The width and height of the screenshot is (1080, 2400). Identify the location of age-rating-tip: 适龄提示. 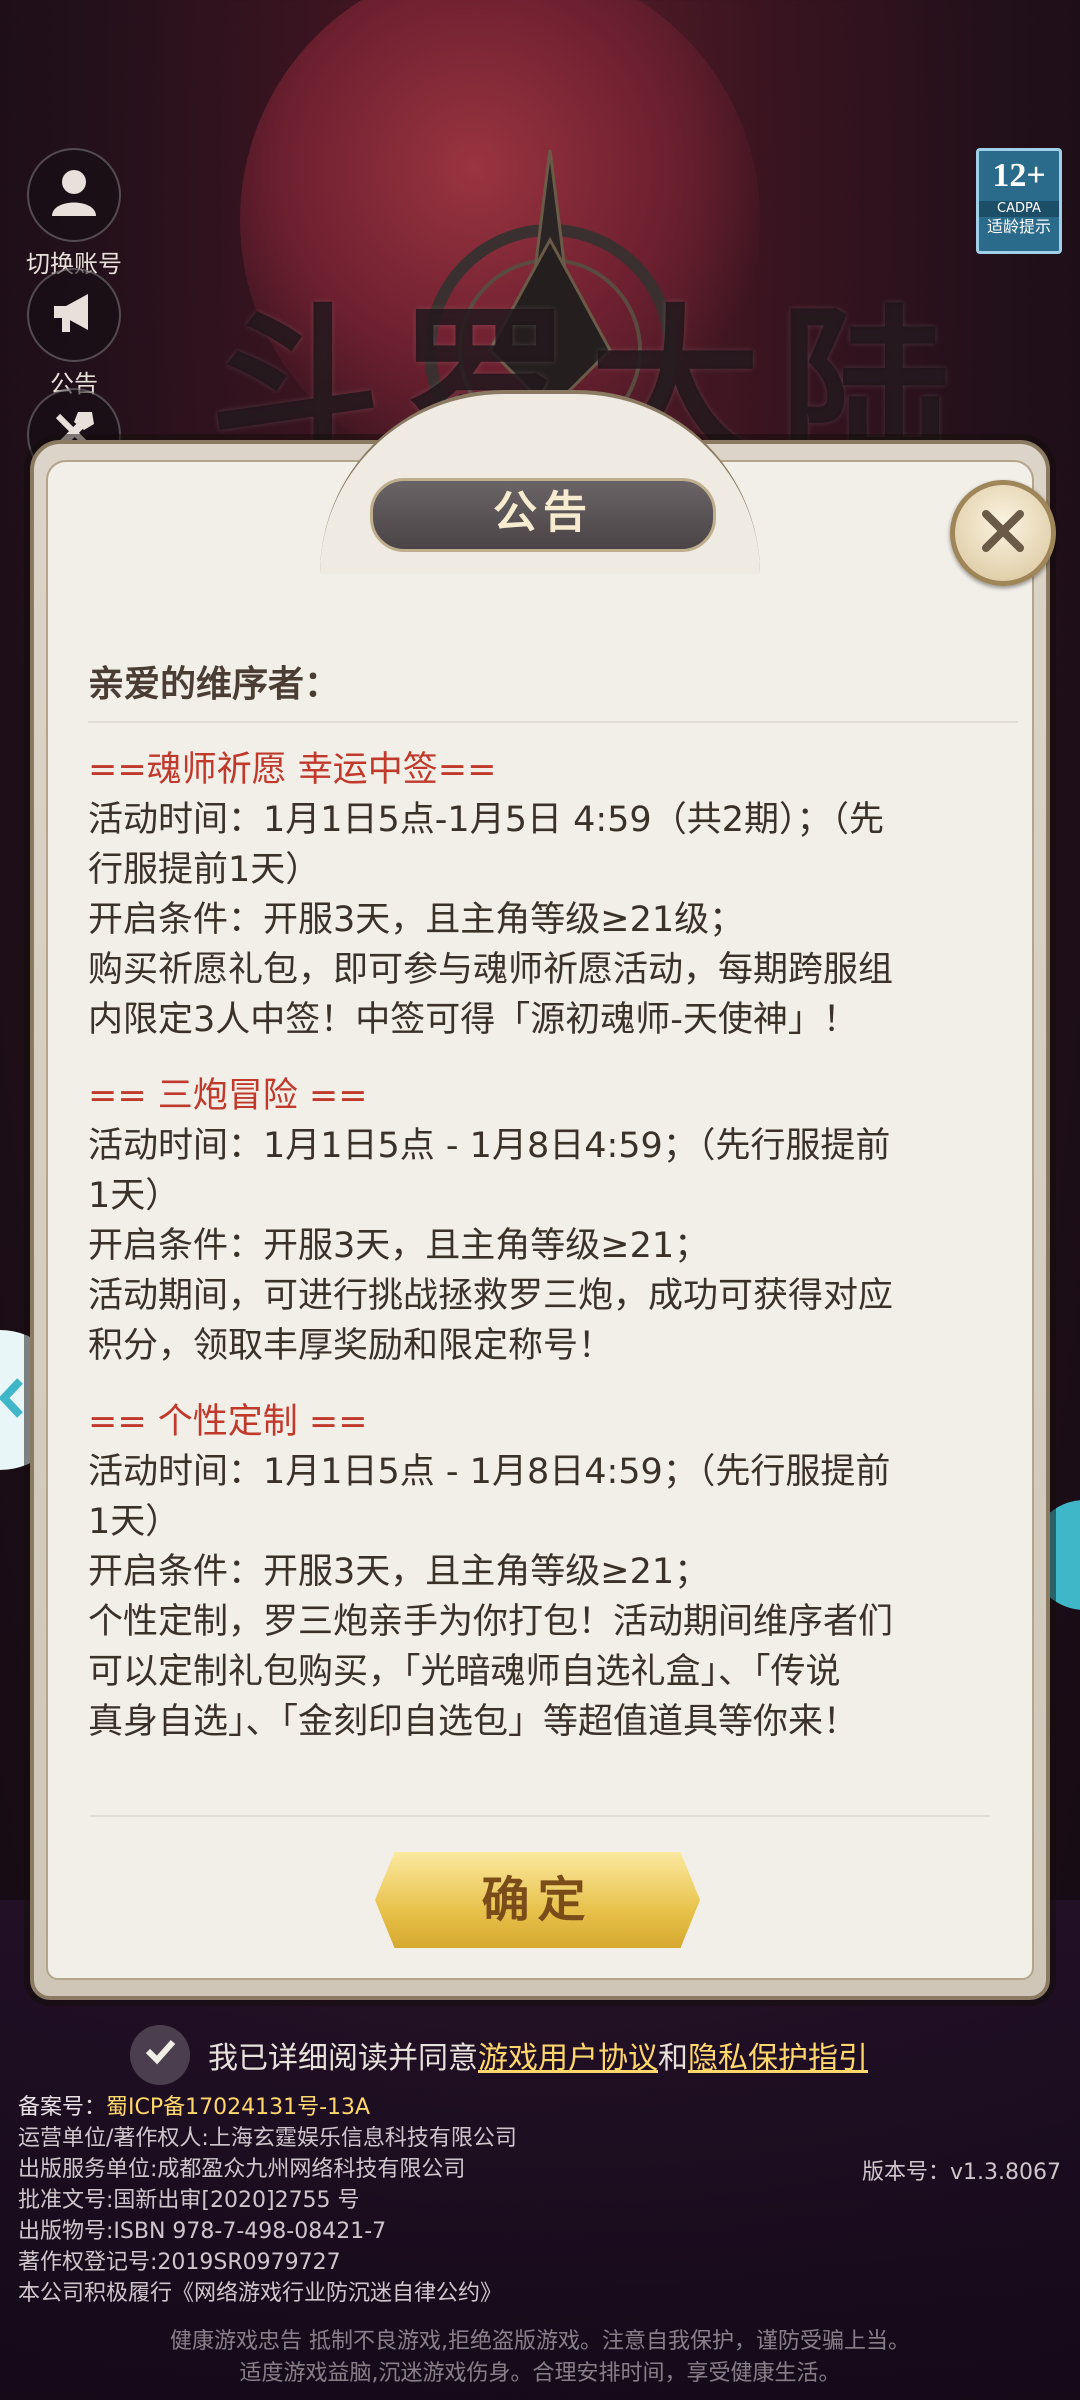
(1018, 226).